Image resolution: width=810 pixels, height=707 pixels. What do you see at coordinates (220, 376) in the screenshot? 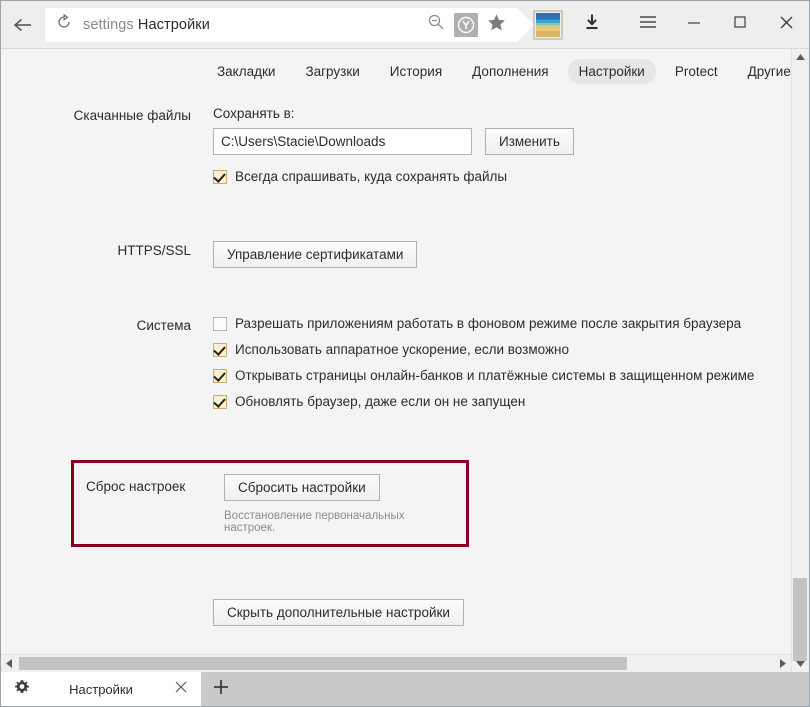
I see `protected-banking-checkbox` at bounding box center [220, 376].